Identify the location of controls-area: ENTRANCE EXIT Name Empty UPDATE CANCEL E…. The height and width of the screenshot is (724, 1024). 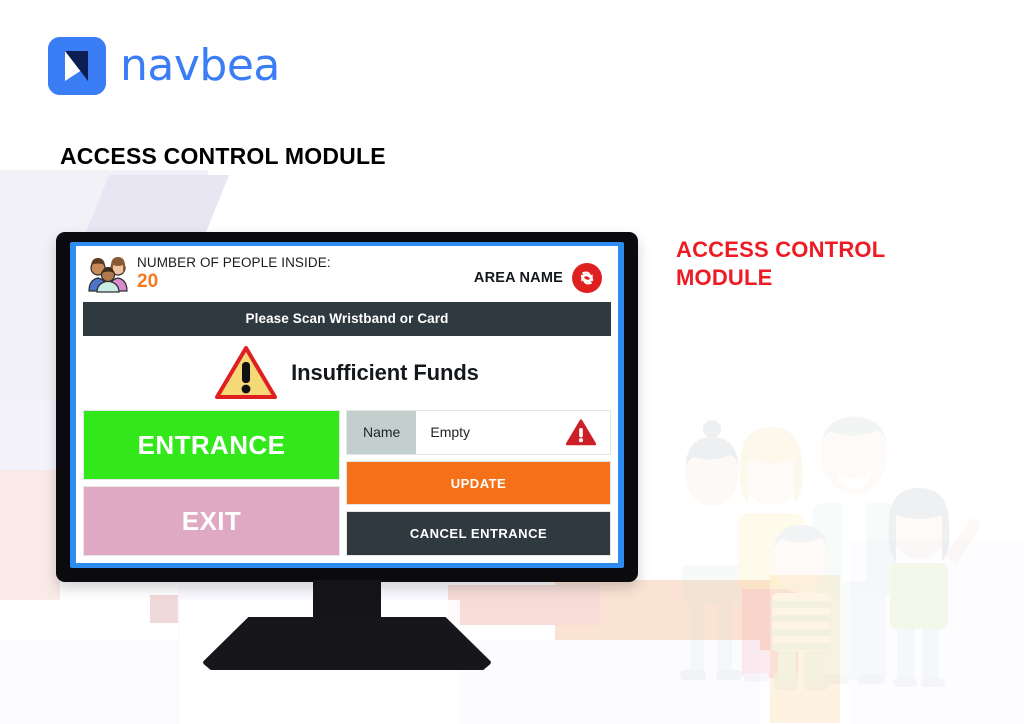
(347, 484).